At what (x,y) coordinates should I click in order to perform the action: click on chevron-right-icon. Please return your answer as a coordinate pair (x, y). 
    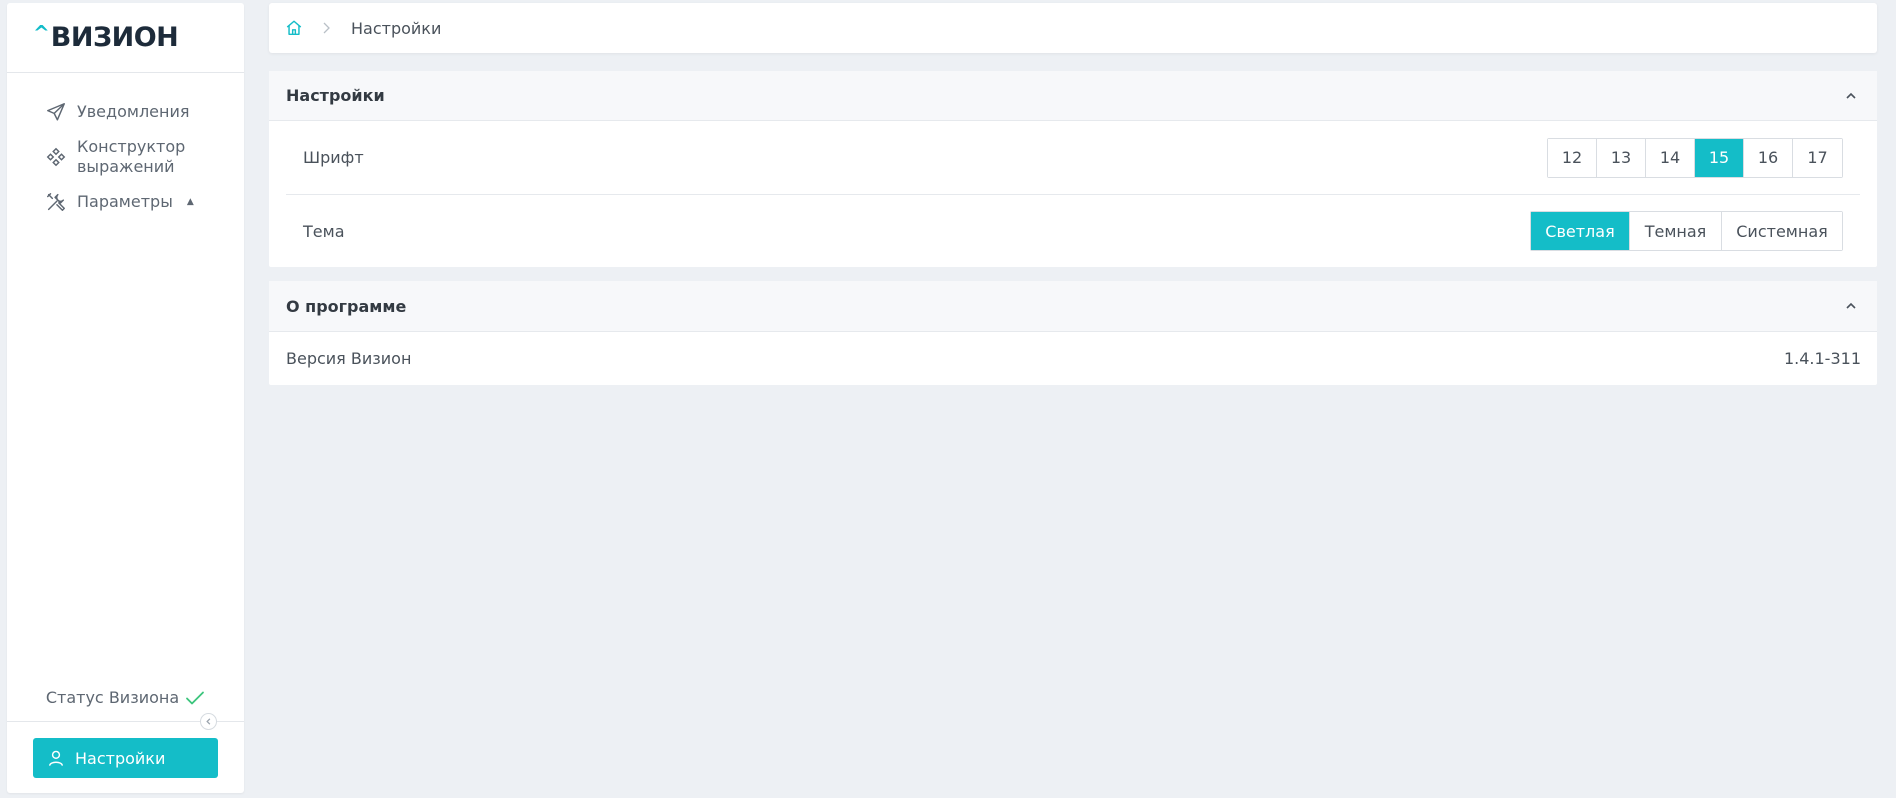
    Looking at the image, I should click on (326, 28).